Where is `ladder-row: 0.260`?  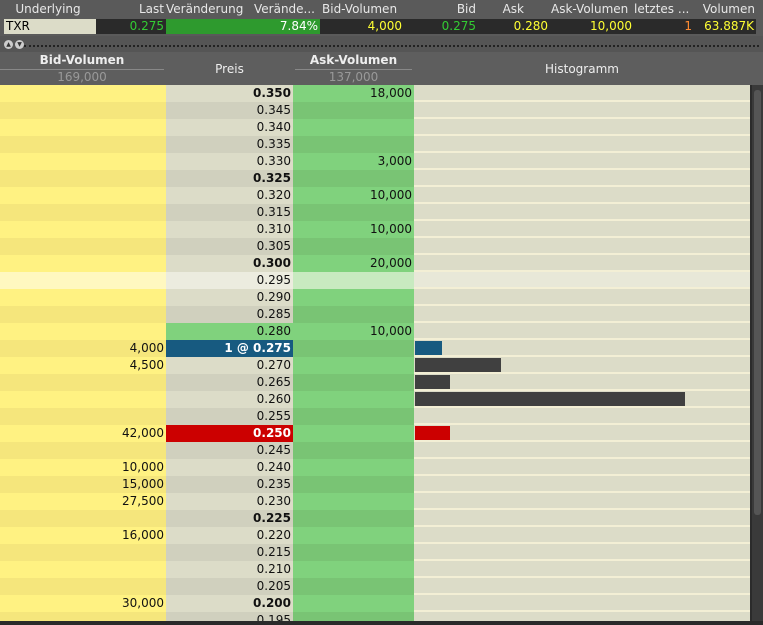
ladder-row: 0.260 is located at coordinates (376, 399).